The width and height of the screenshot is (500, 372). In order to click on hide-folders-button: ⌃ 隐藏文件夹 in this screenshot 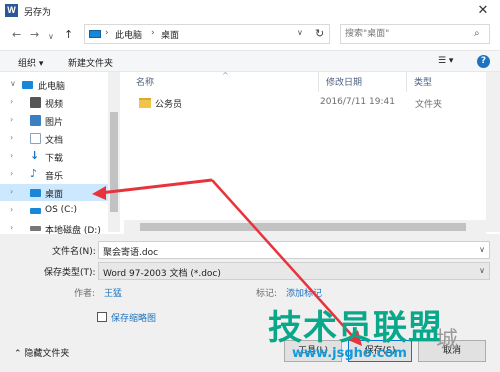, I will do `click(41, 352)`.